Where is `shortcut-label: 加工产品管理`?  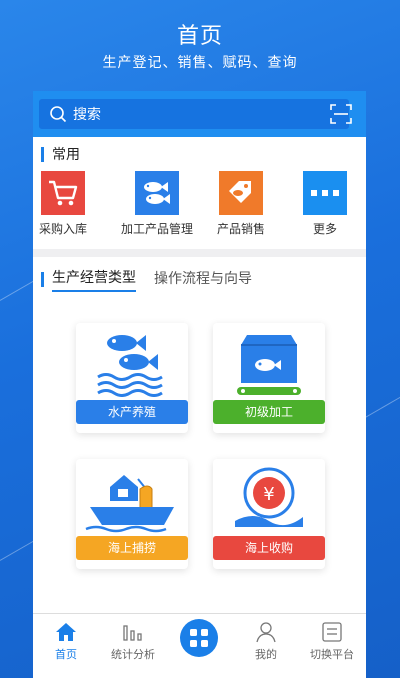
shortcut-label: 加工产品管理 is located at coordinates (156, 229).